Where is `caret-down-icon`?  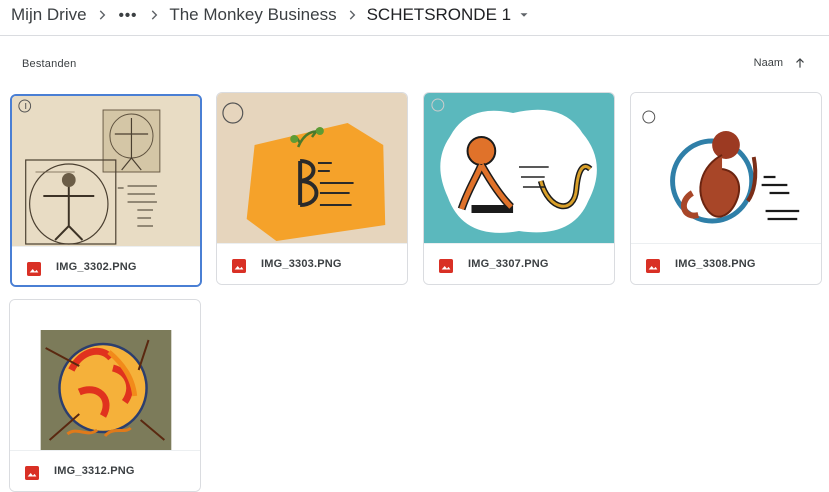 caret-down-icon is located at coordinates (524, 15).